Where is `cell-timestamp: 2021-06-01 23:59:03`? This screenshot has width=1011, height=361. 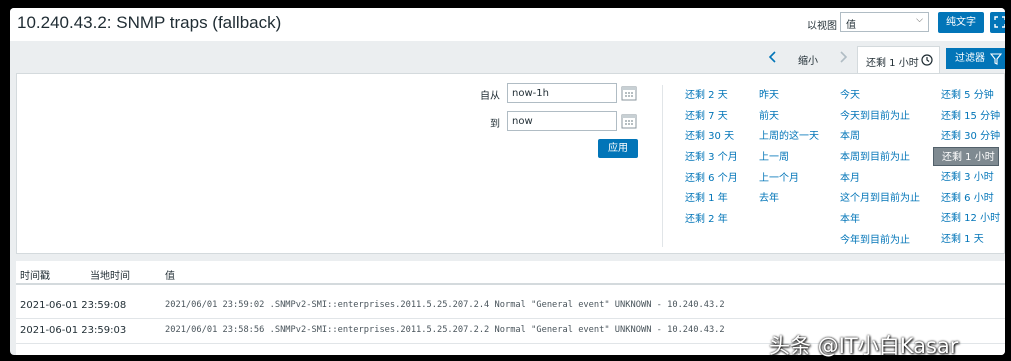 cell-timestamp: 2021-06-01 23:59:03 is located at coordinates (73, 330).